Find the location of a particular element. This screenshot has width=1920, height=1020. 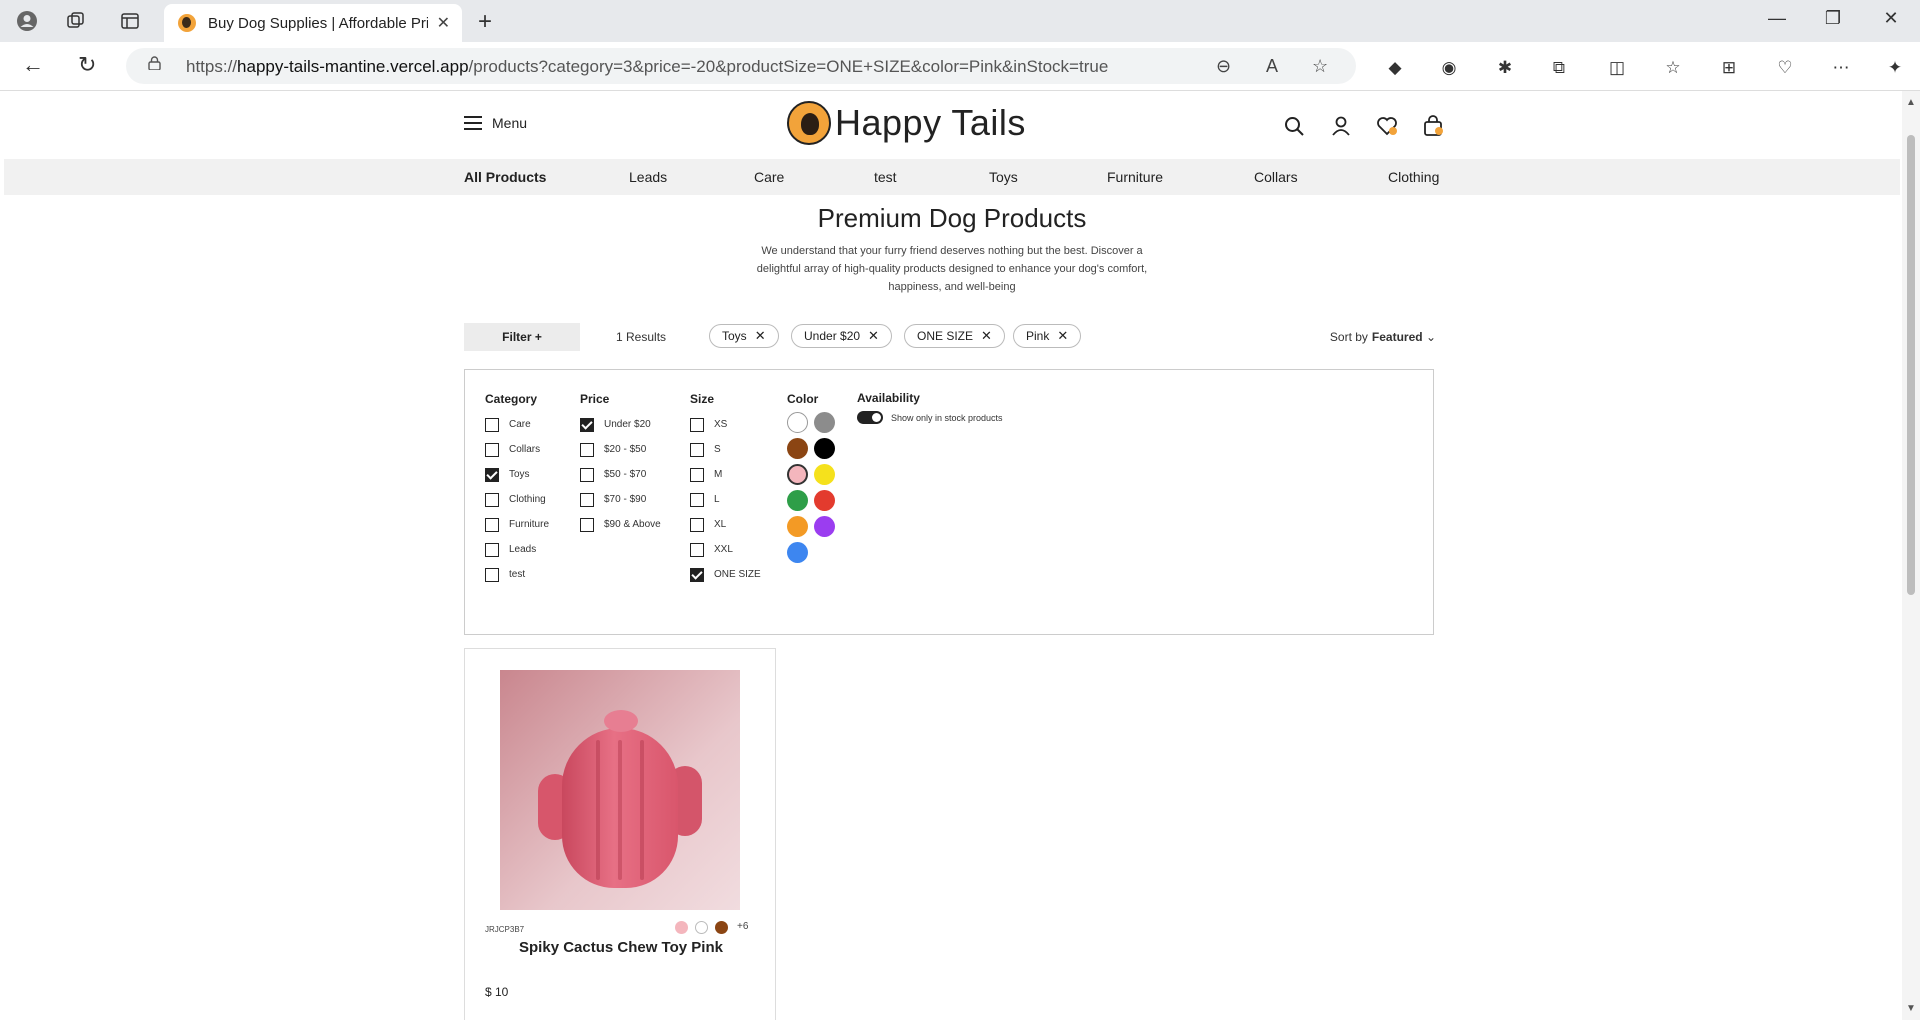

nav-toys: Toys is located at coordinates (1003, 177).